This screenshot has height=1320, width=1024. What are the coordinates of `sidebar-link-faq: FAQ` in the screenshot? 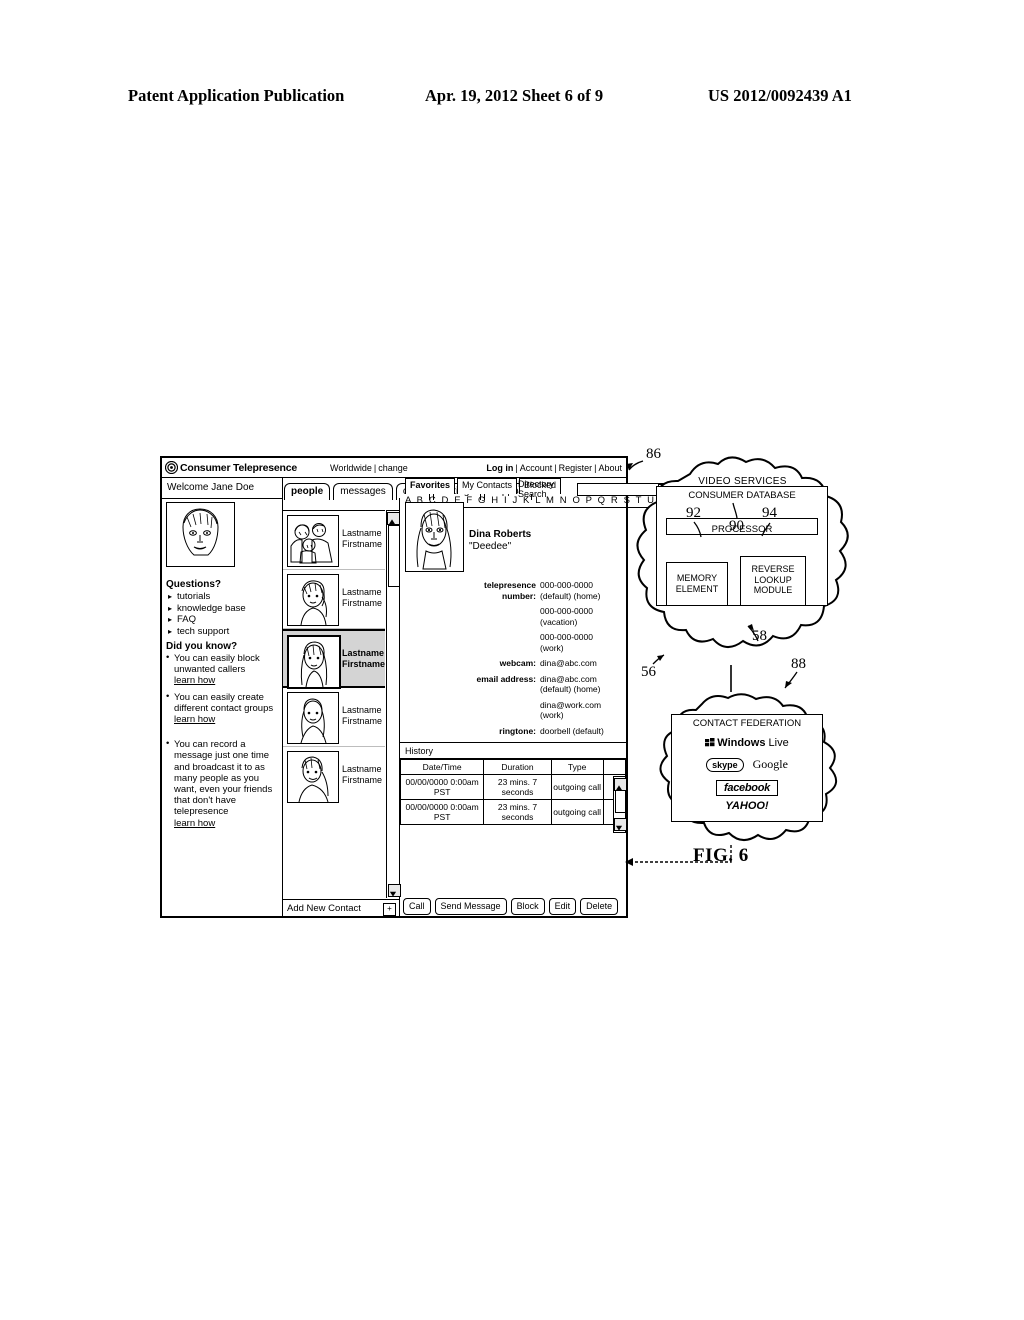 It's located at (222, 620).